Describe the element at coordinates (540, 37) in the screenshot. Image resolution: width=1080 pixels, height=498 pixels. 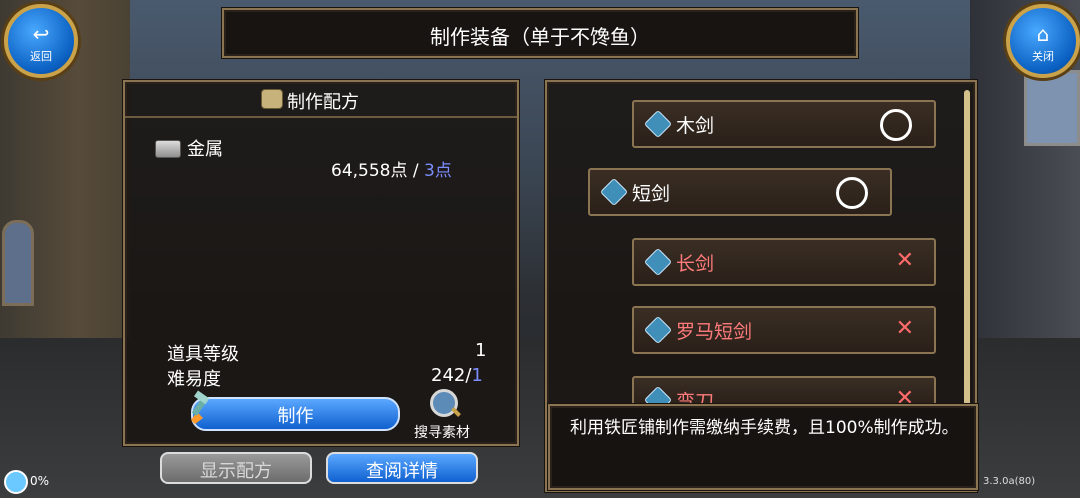
I see `page-title: 制作装备（单于不馋鱼）` at that location.